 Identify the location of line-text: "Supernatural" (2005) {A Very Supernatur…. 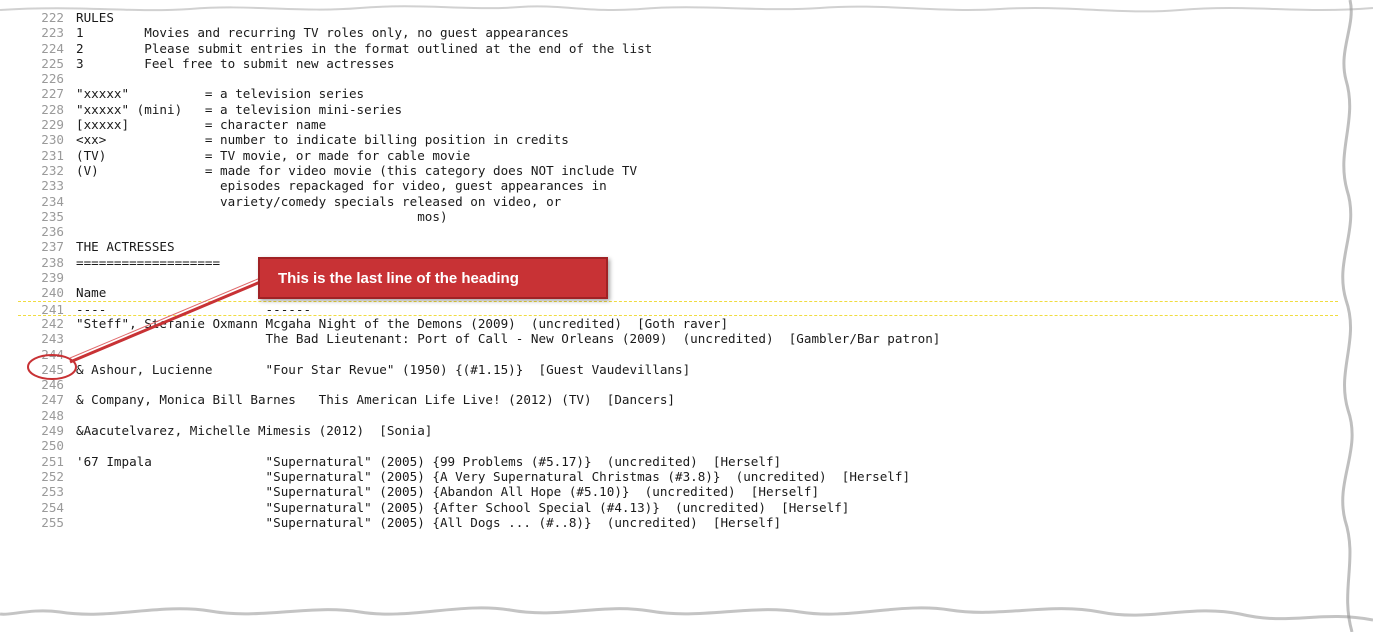
(493, 476).